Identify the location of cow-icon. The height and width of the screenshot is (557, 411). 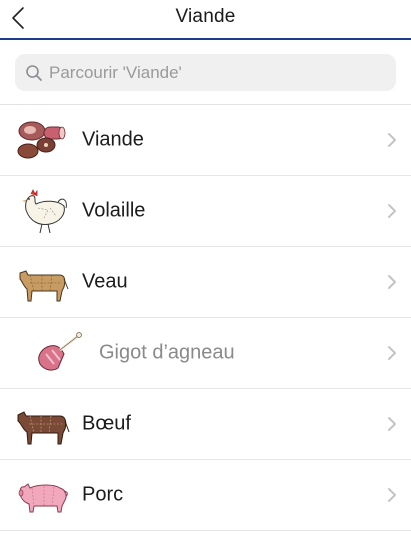
(43, 428).